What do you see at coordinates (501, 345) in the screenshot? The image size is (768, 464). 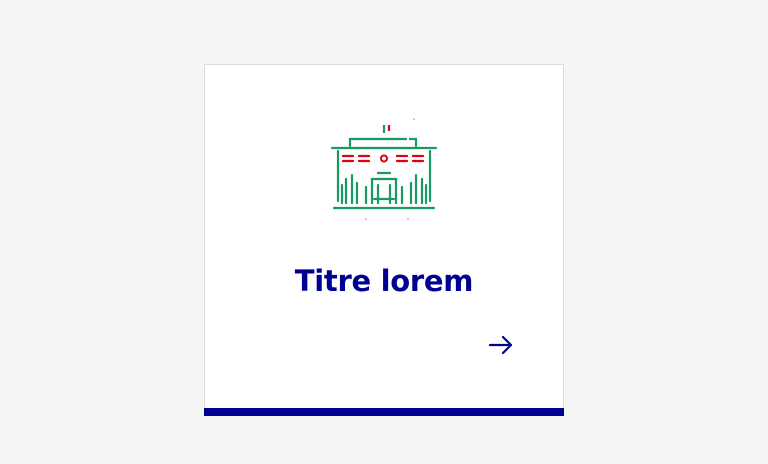 I see `arrow-right-icon` at bounding box center [501, 345].